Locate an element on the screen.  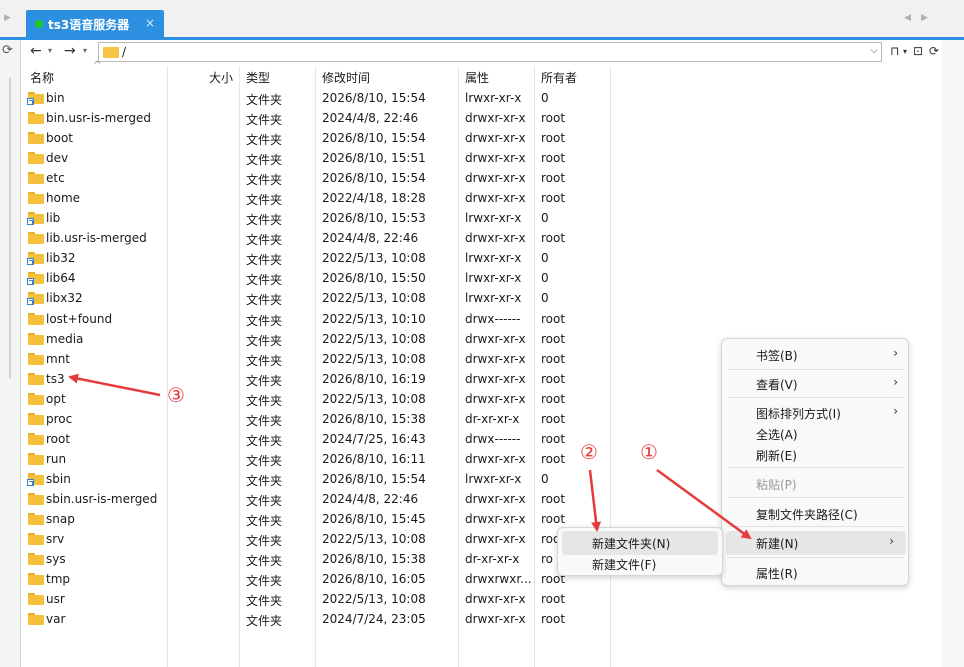
annotation-number-2: ② is located at coordinates (589, 452).